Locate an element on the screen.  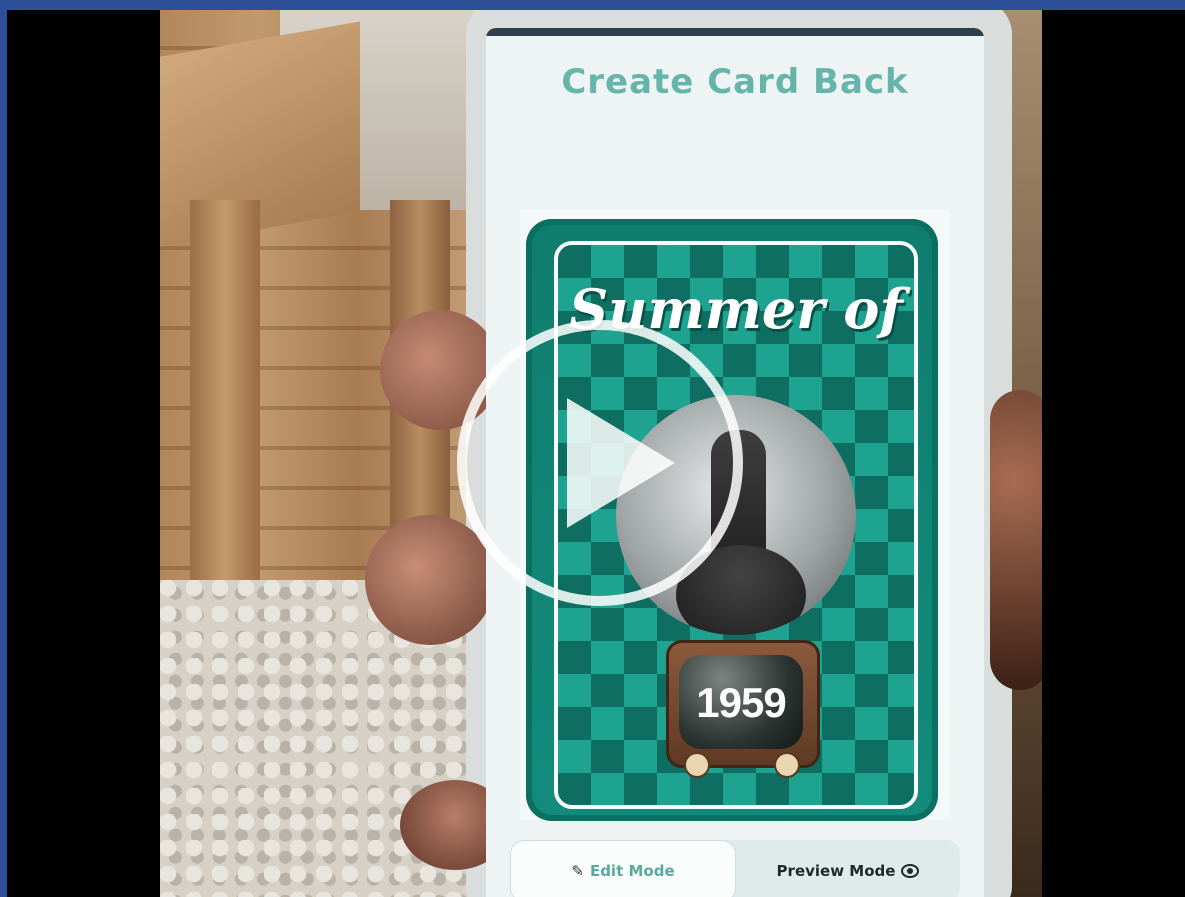
card-year: 1959 is located at coordinates (741, 703).